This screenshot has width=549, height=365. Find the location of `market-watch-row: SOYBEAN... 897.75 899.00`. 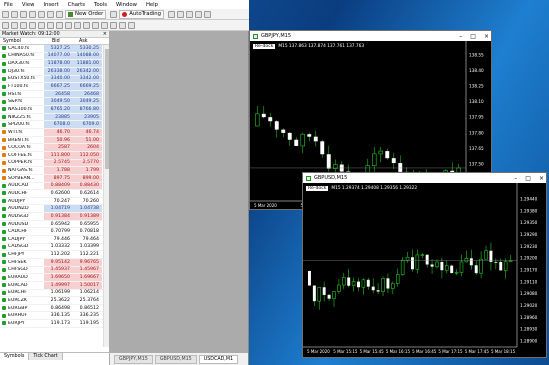

market-watch-row: SOYBEAN... 897.75 899.00 is located at coordinates (54, 178).